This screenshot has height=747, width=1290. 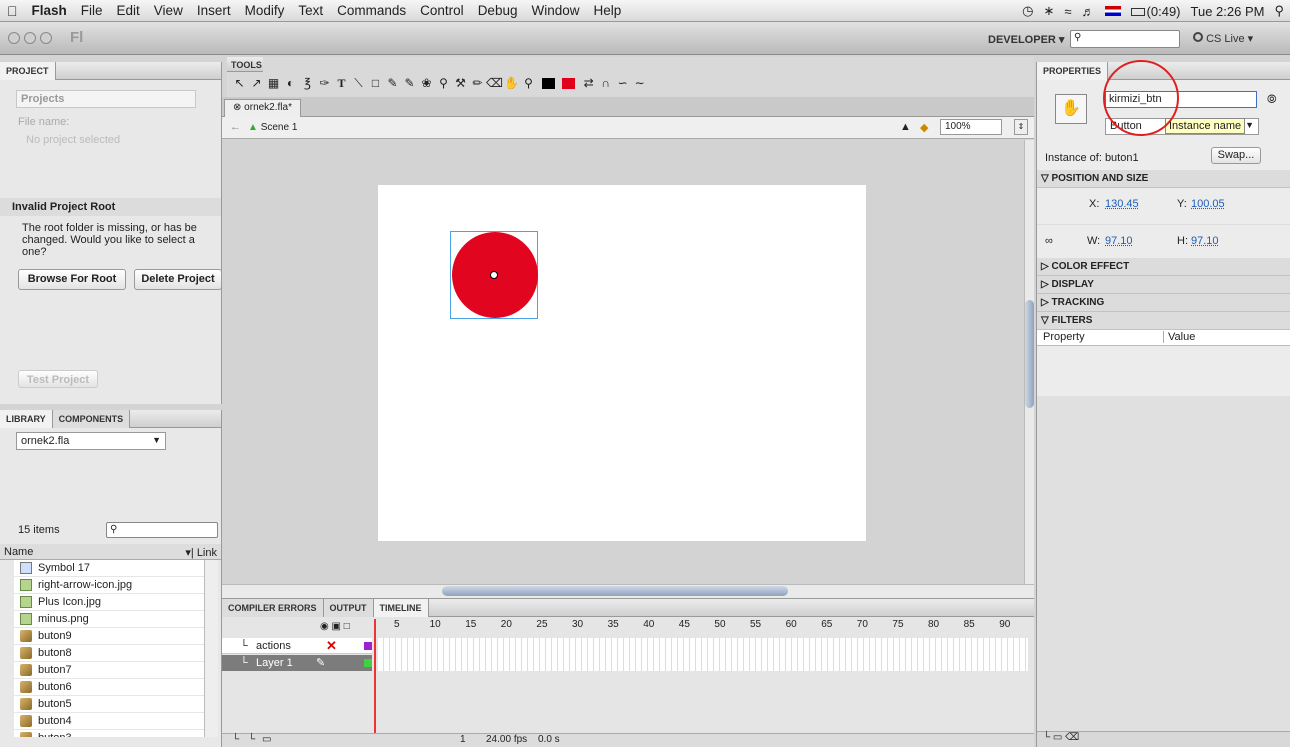 What do you see at coordinates (324, 83) in the screenshot?
I see `pen-tool-icon: ✑` at bounding box center [324, 83].